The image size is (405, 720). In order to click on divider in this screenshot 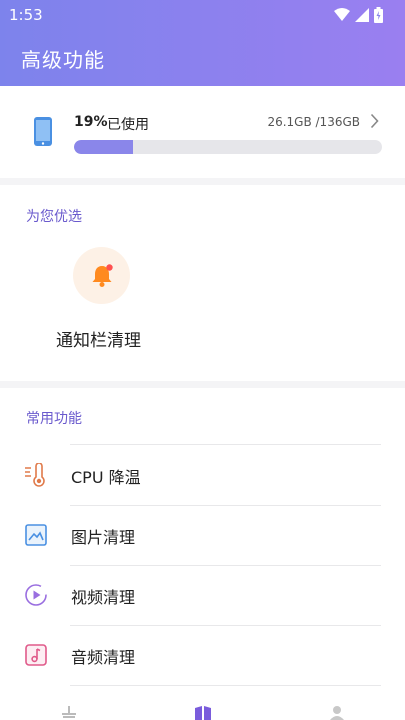, I will do `click(225, 685)`.